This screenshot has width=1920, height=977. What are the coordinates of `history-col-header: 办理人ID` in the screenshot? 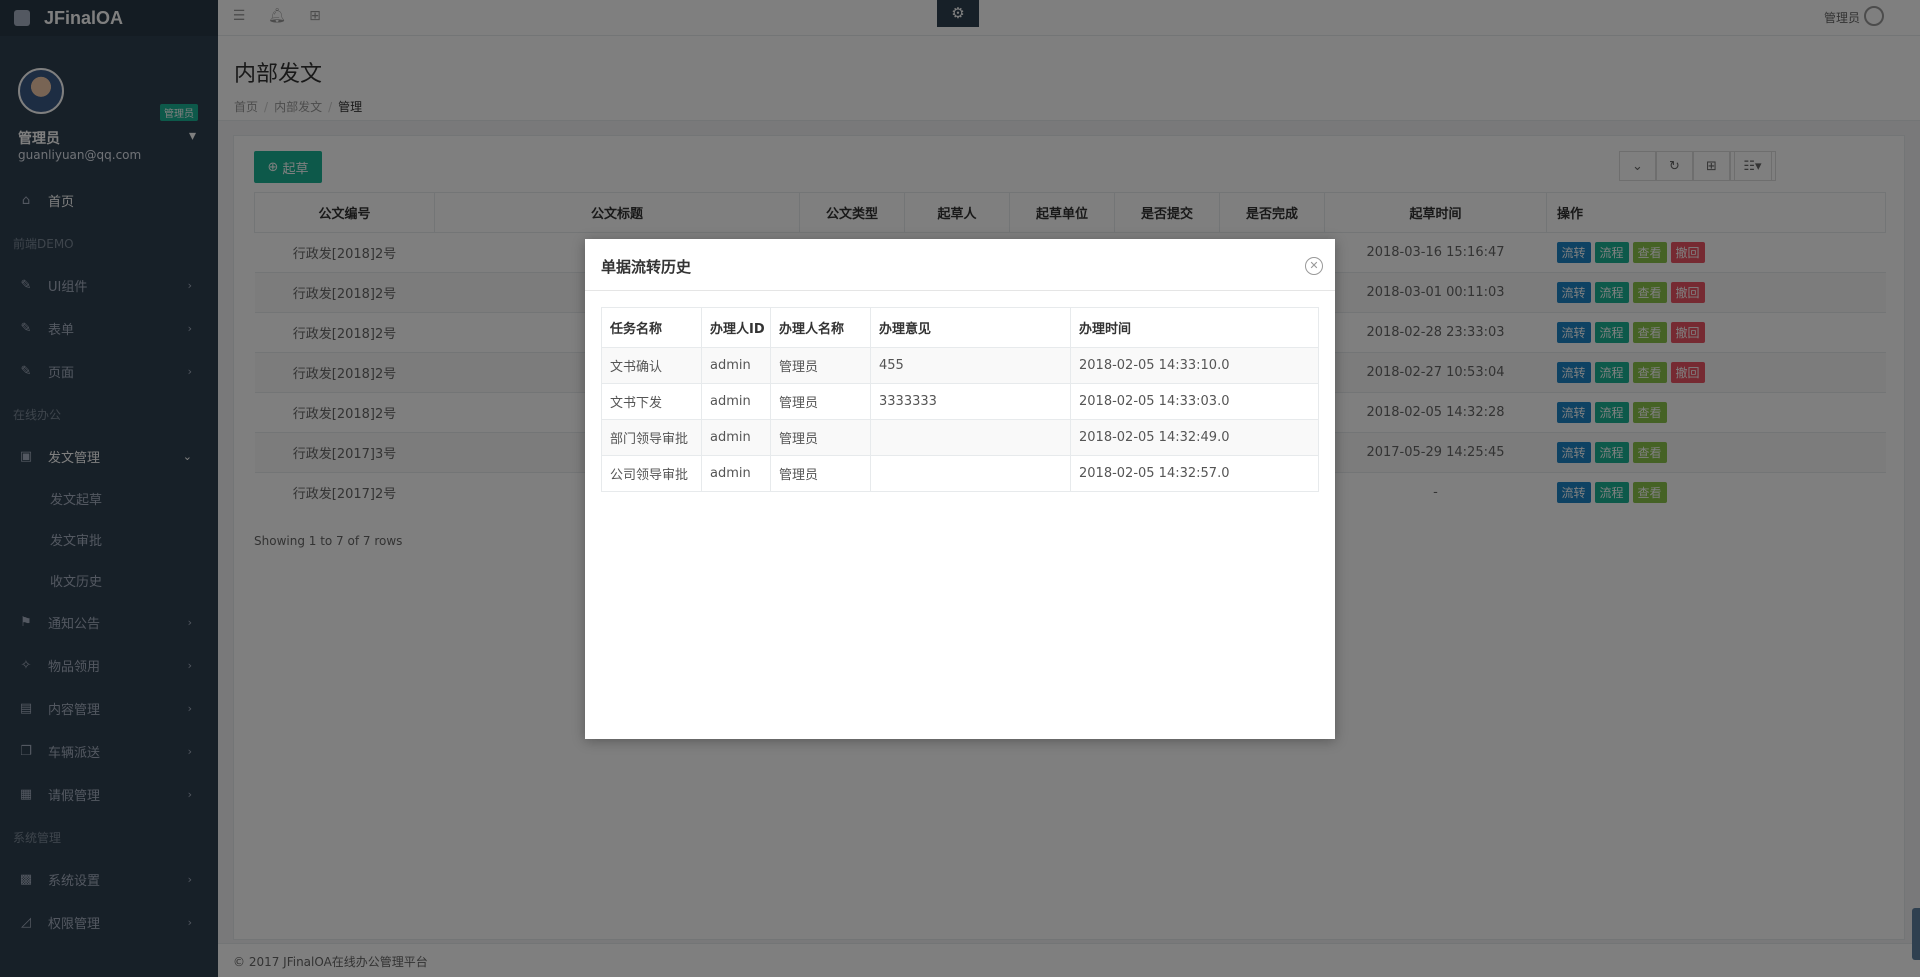 It's located at (736, 327).